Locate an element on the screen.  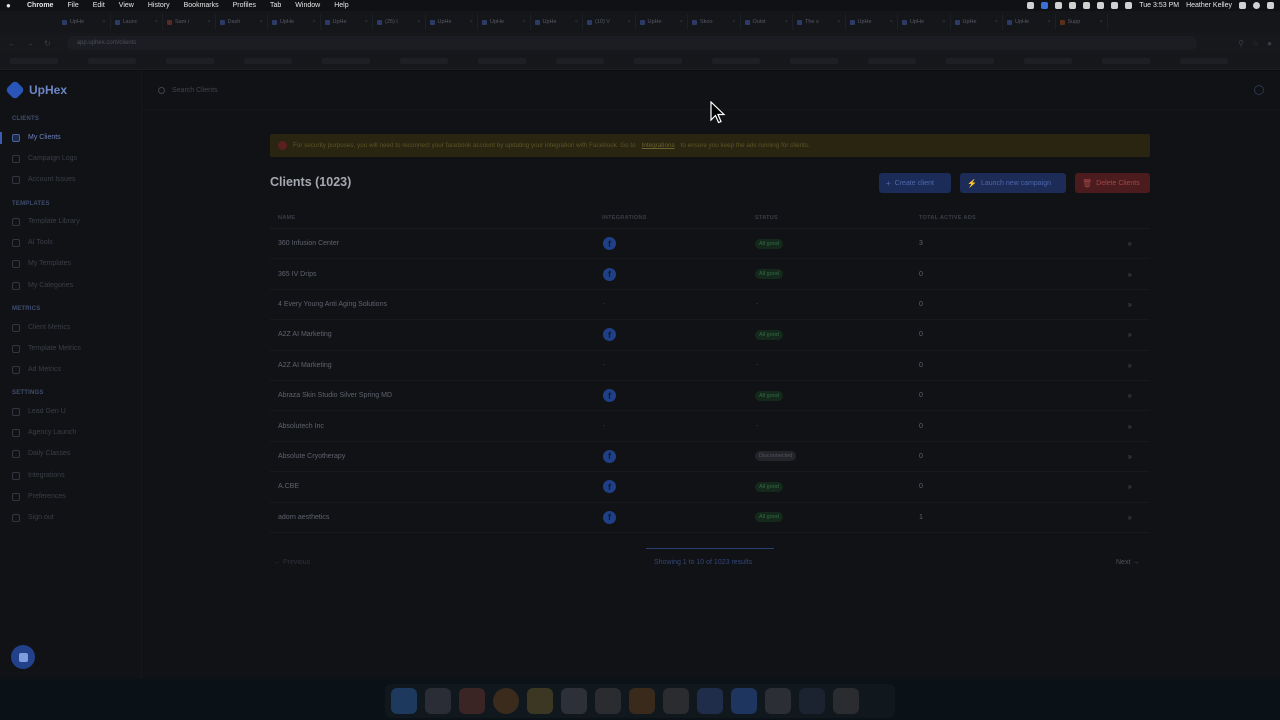
client-name: adorn aesthetics is located at coordinates (436, 517).